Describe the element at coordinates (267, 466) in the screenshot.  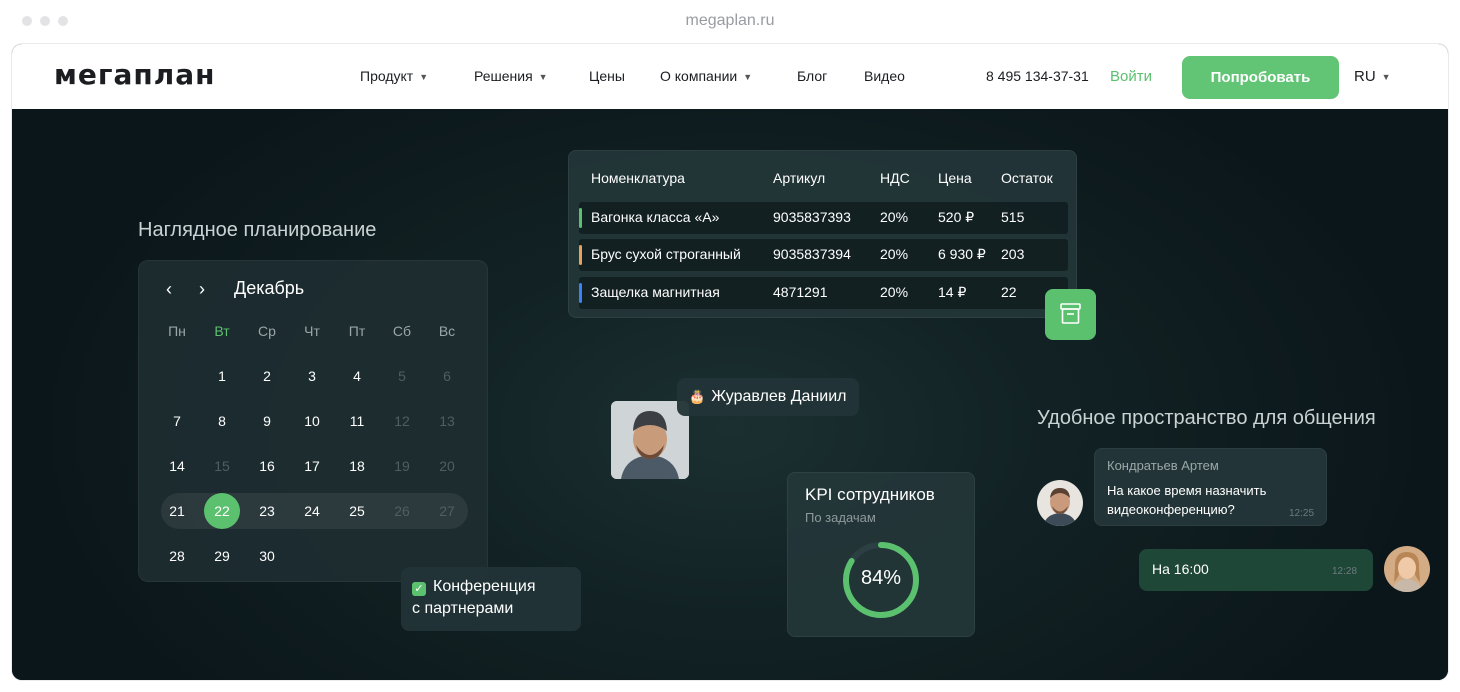
I see `calendar-day: 16` at that location.